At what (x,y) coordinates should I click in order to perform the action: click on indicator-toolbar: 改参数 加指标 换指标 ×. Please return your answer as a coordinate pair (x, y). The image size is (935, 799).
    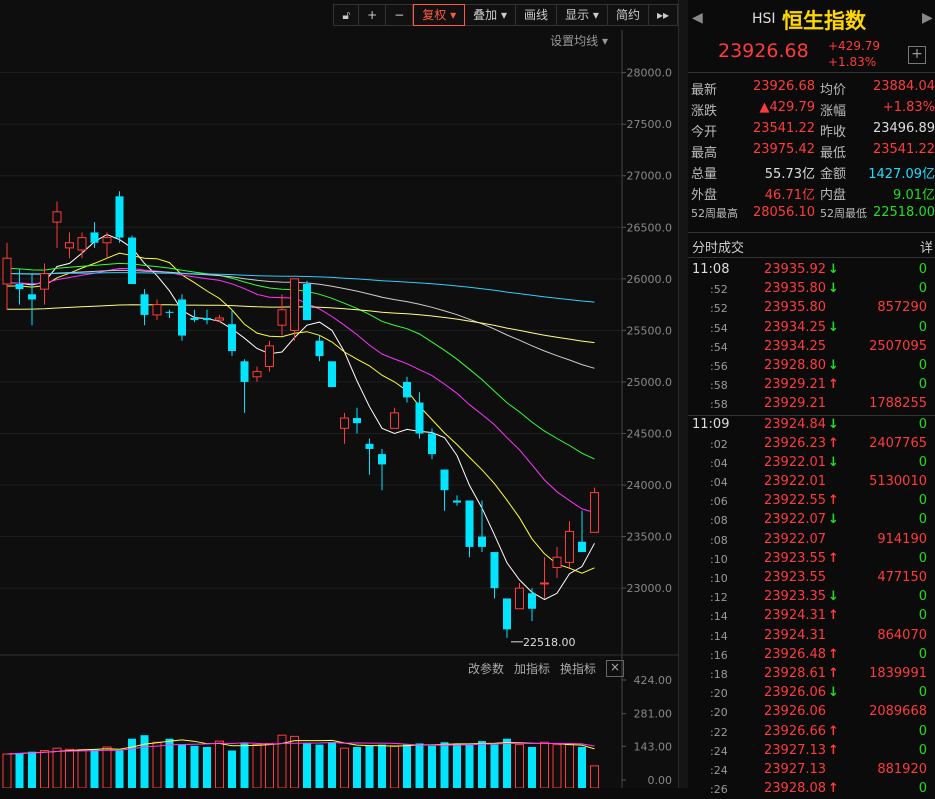
    Looking at the image, I should click on (546, 668).